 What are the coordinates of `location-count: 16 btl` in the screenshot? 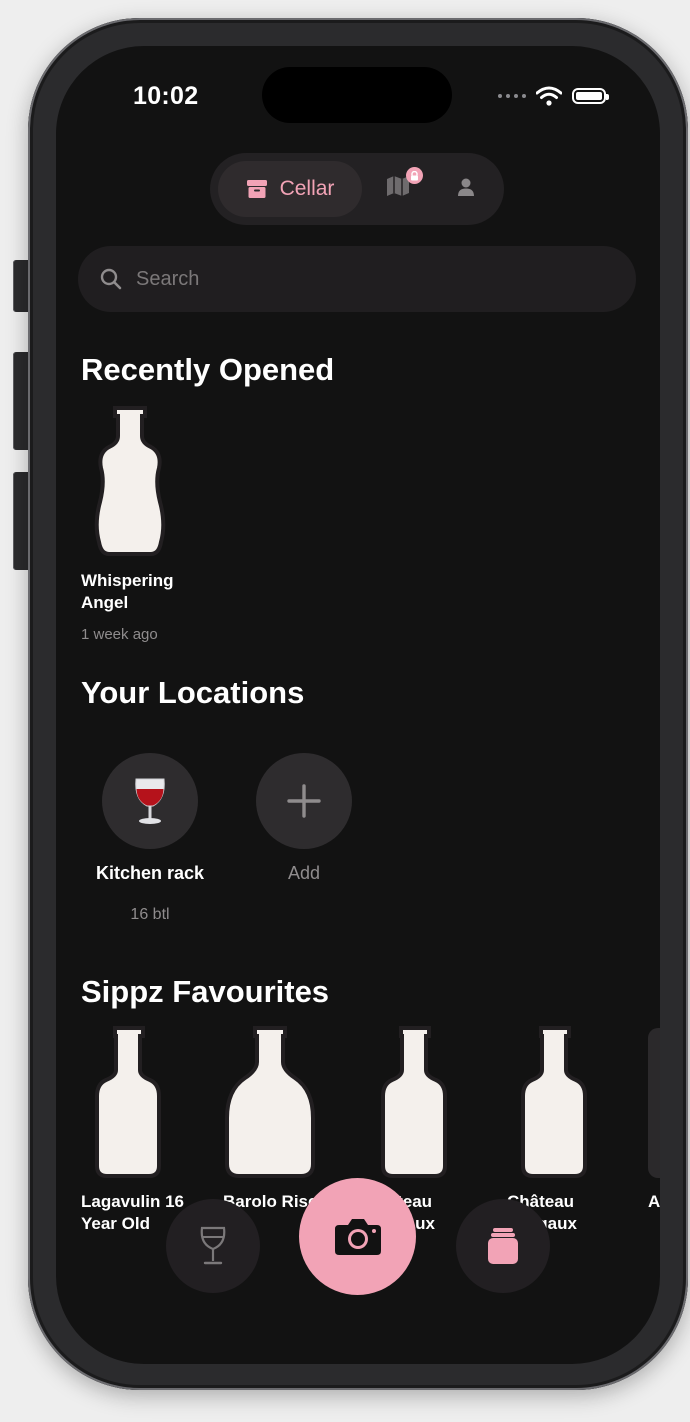 It's located at (150, 914).